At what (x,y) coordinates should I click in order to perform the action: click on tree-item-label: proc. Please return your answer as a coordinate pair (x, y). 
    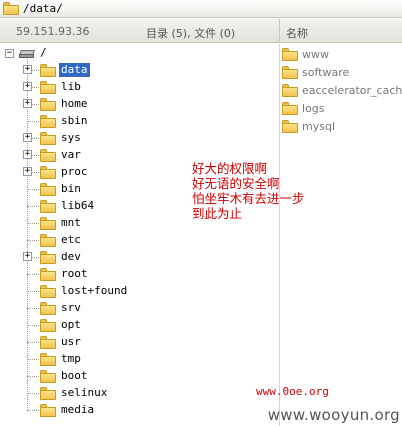
    Looking at the image, I should click on (74, 171).